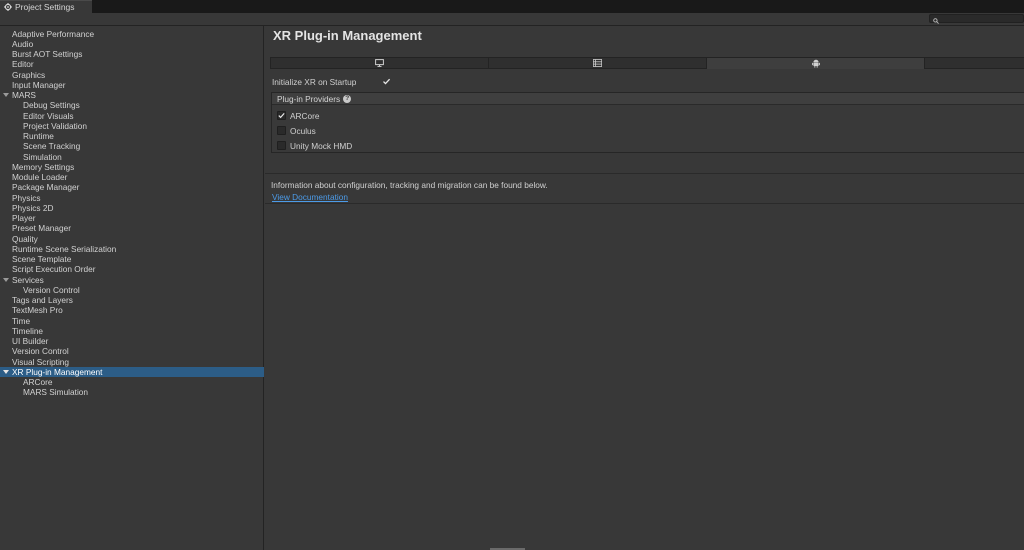 The image size is (1024, 550). Describe the element at coordinates (132, 341) in the screenshot. I see `sidebar-item-ui-builder: UI Builder` at that location.